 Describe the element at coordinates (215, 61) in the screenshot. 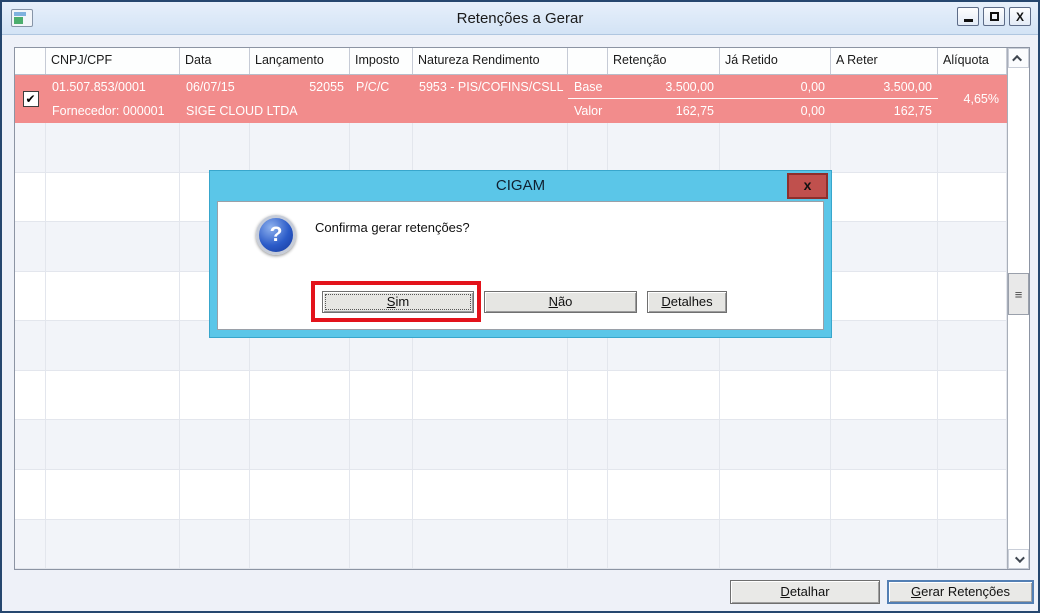

I see `header-data: Data` at that location.